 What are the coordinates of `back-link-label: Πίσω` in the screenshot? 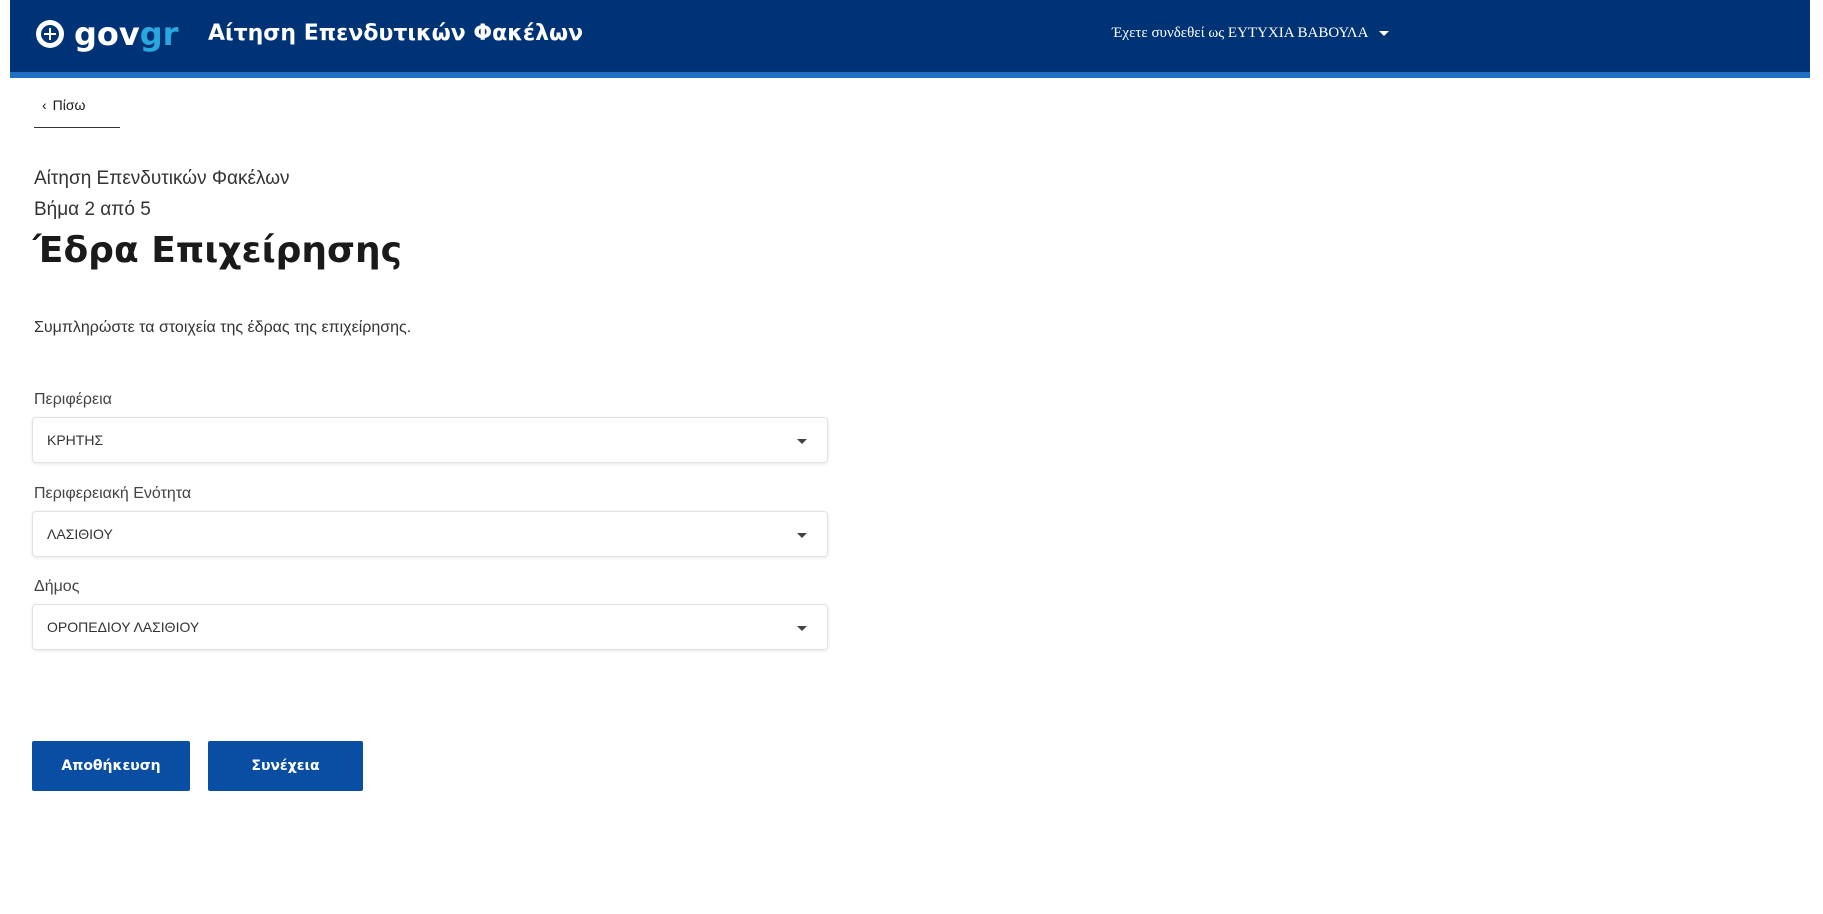 It's located at (69, 105).